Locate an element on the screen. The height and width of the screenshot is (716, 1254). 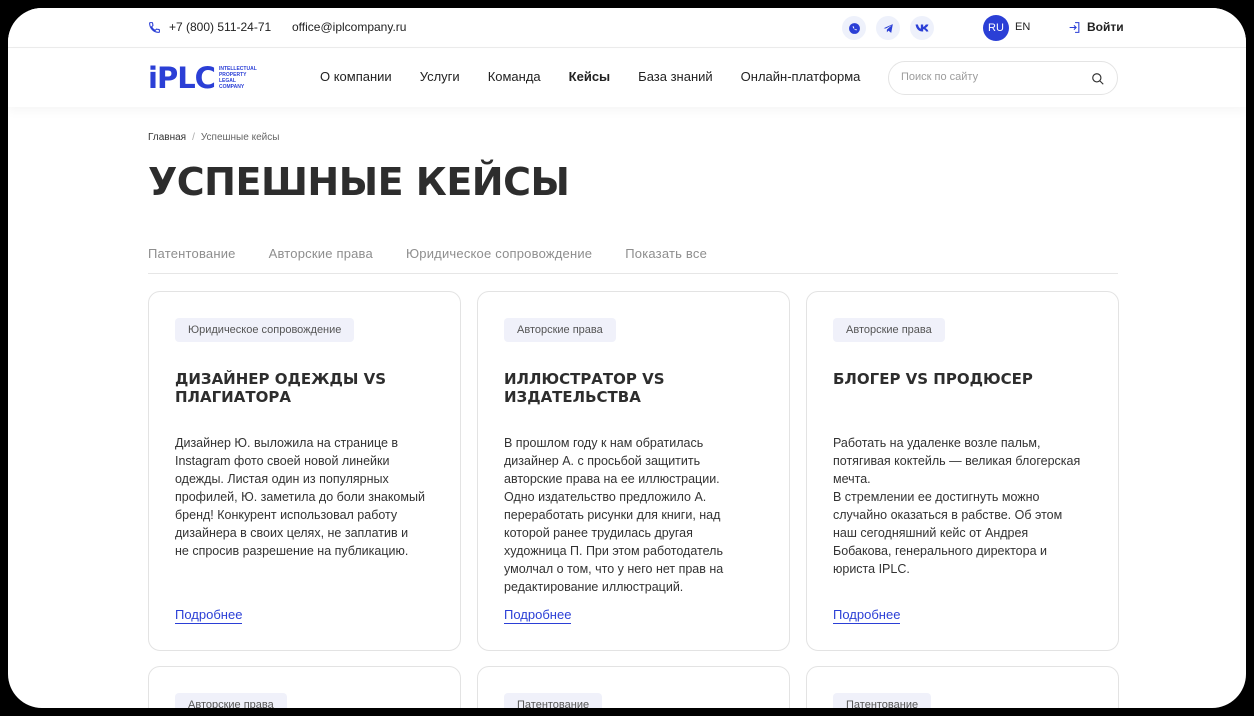
filter-show-all: Показать все is located at coordinates (666, 259).